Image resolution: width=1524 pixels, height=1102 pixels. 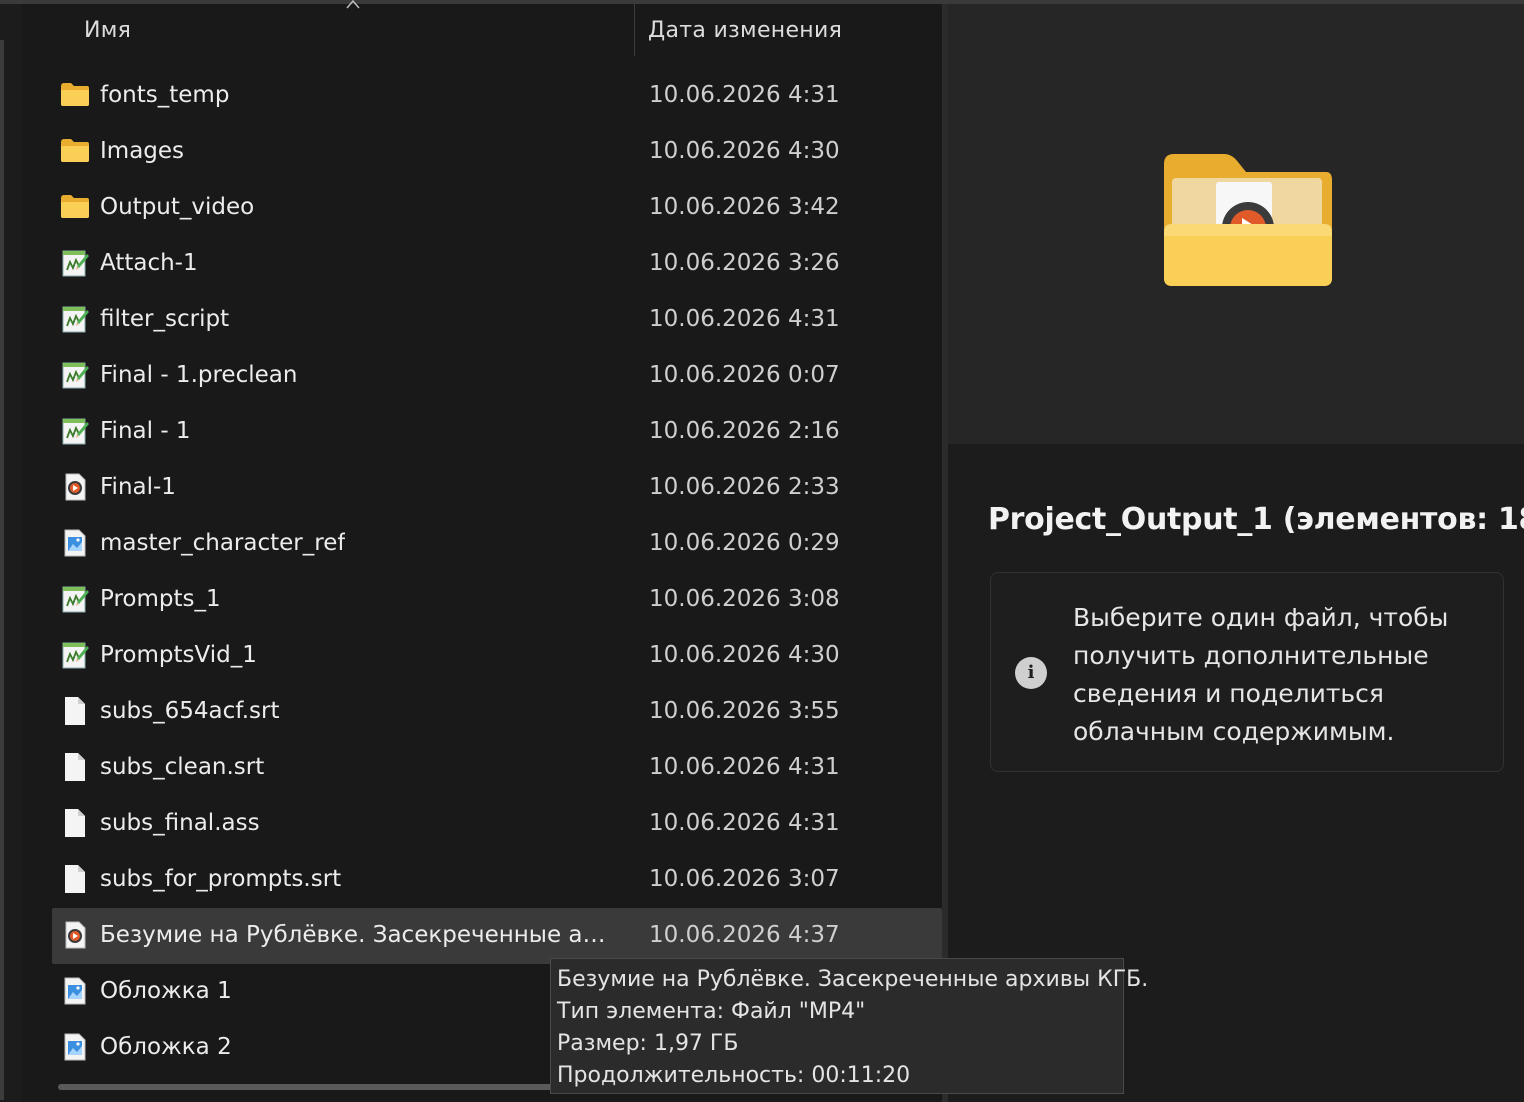 What do you see at coordinates (178, 655) in the screenshot?
I see `file-name: PromptsVid_1` at bounding box center [178, 655].